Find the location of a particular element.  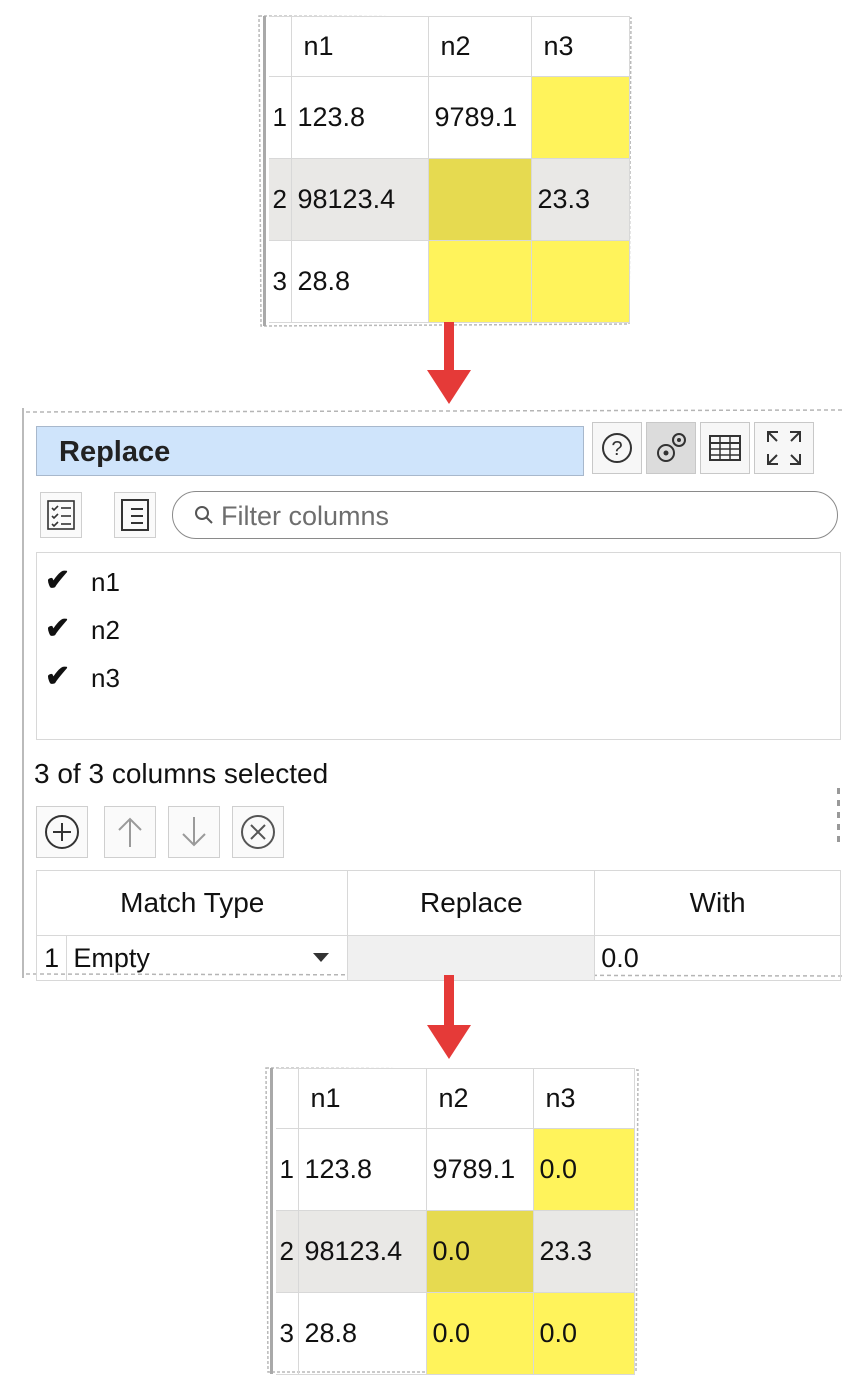

column-list: ✔ n1 ✔ n2 ✔ n3 is located at coordinates (438, 646).